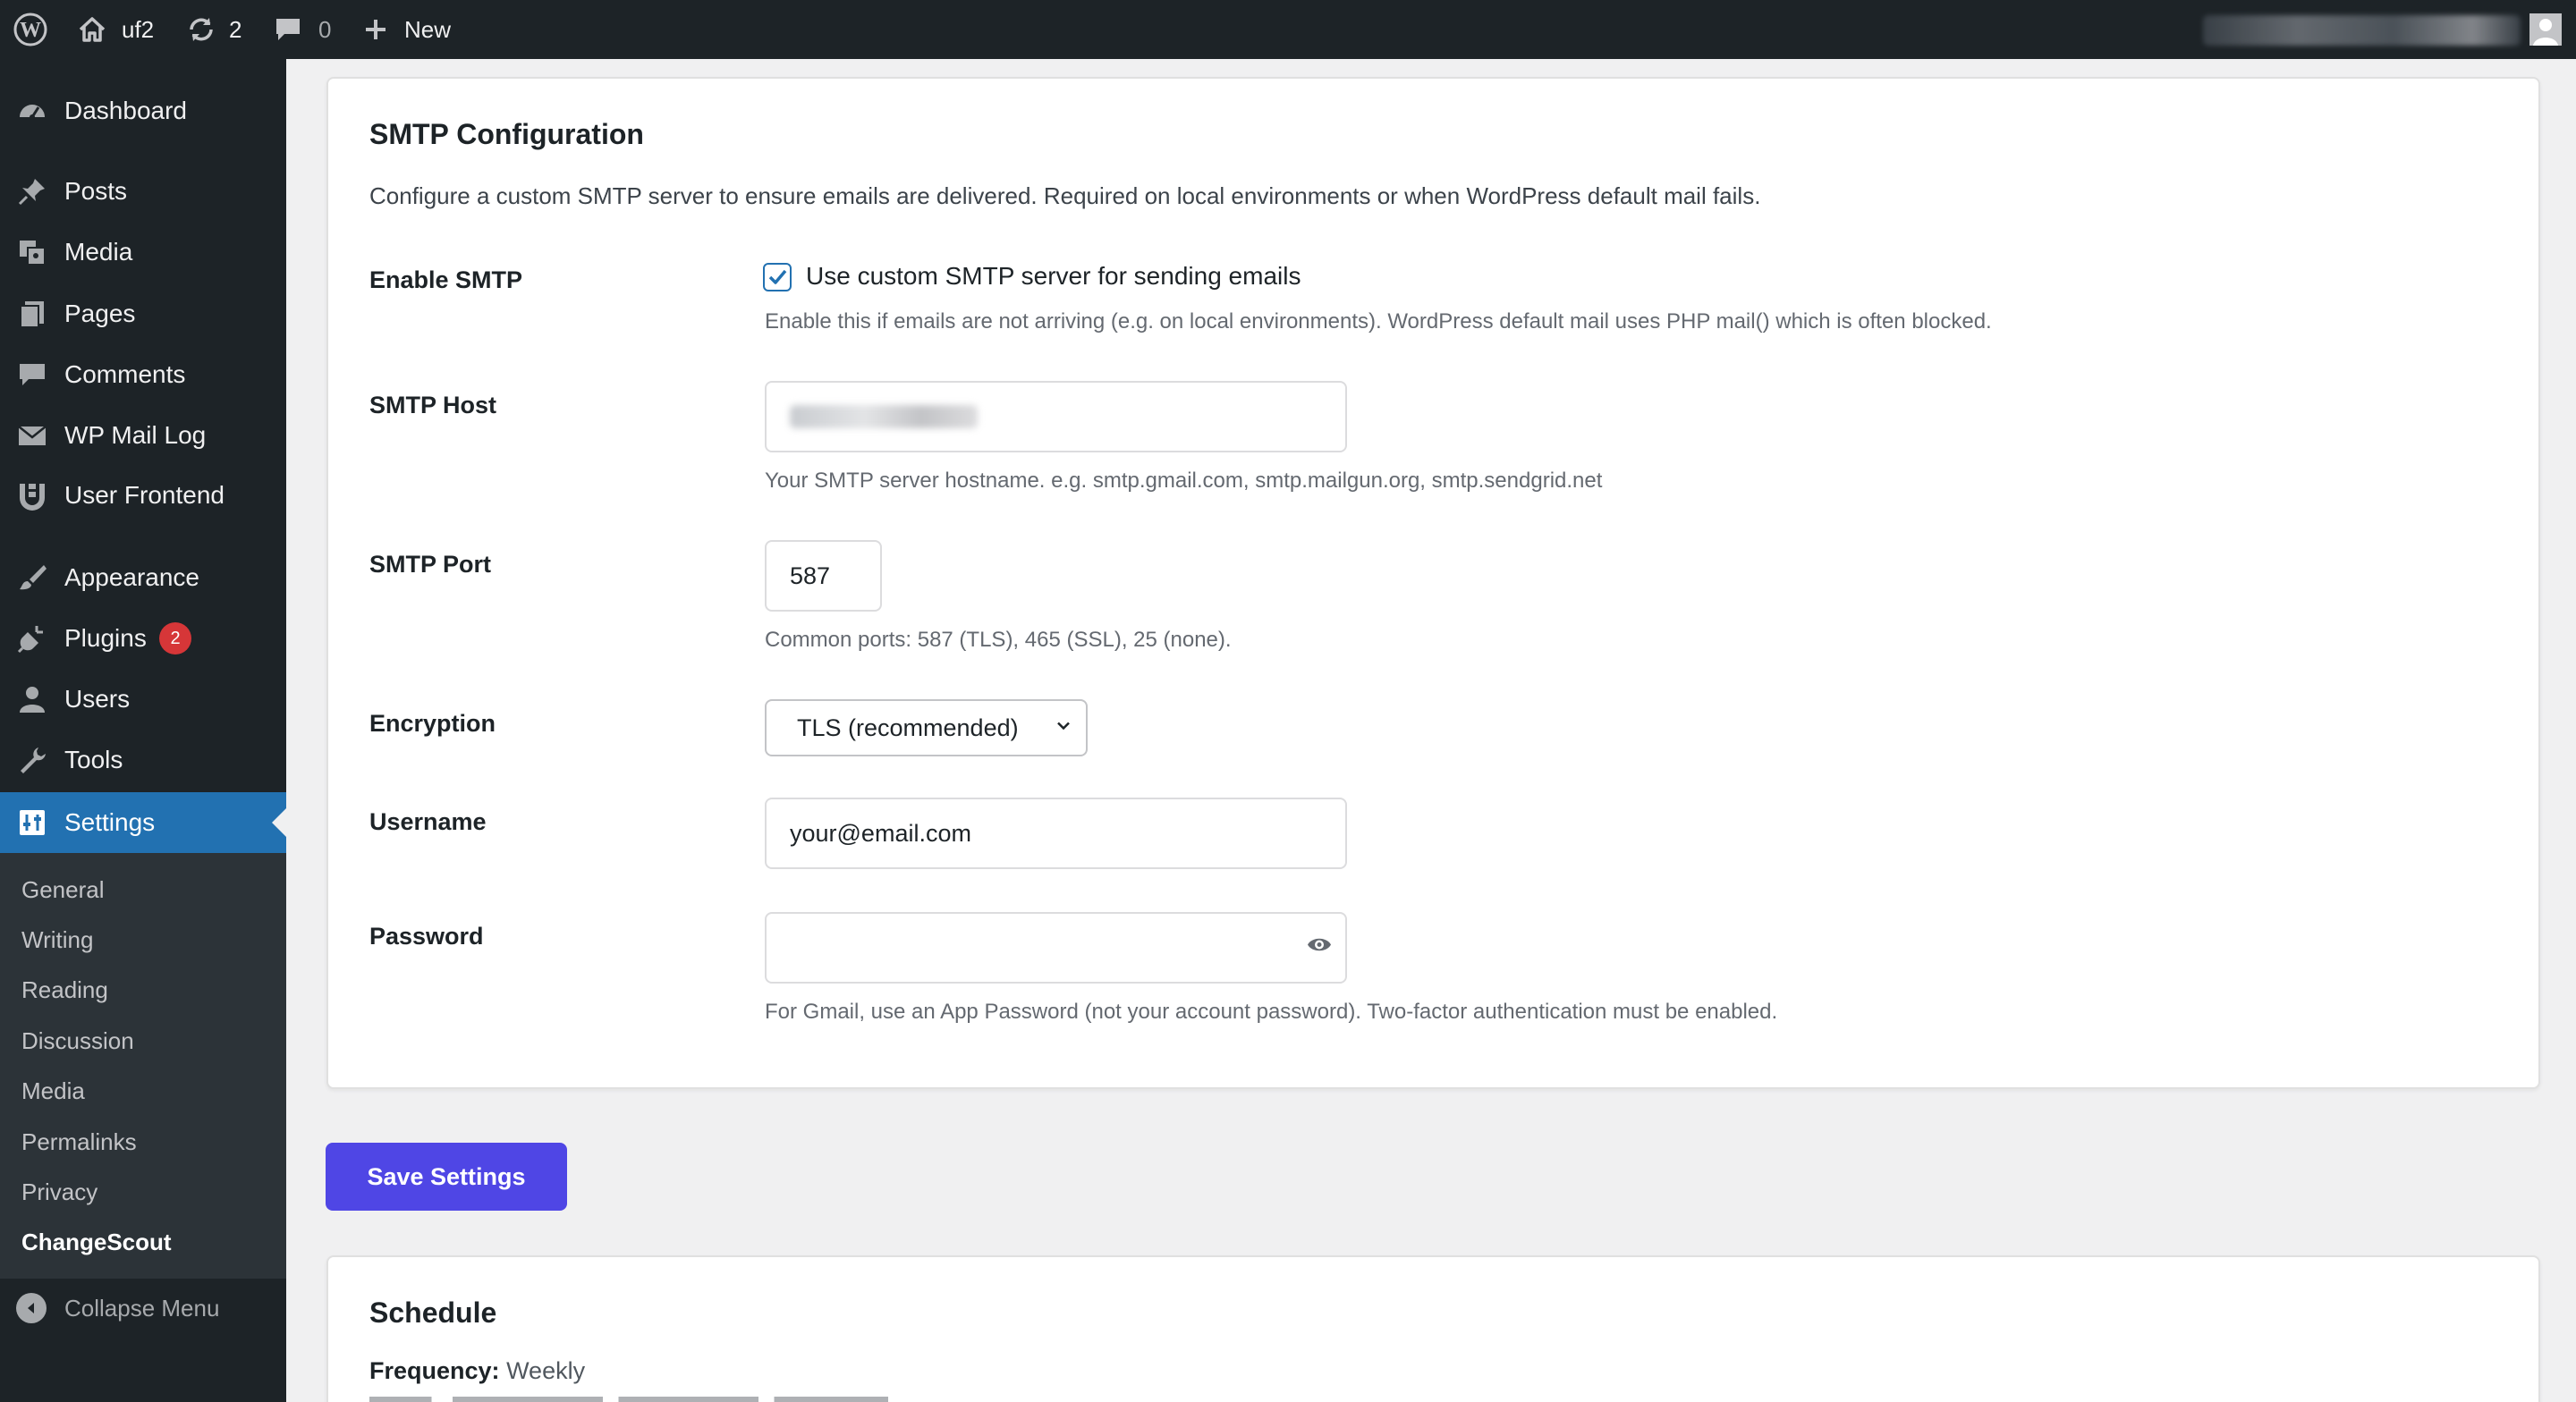  Describe the element at coordinates (433, 1312) in the screenshot. I see `schedule-title: Schedule` at that location.